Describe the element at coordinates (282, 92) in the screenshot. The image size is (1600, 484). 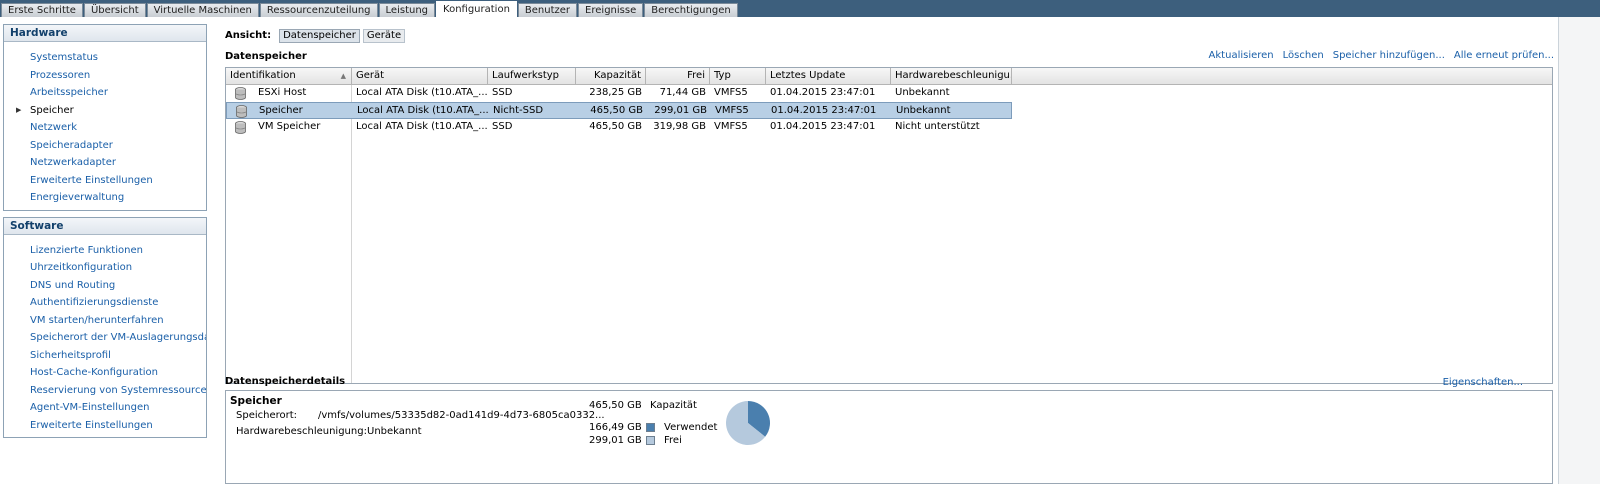
I see `table-cell: ESXi Host` at that location.